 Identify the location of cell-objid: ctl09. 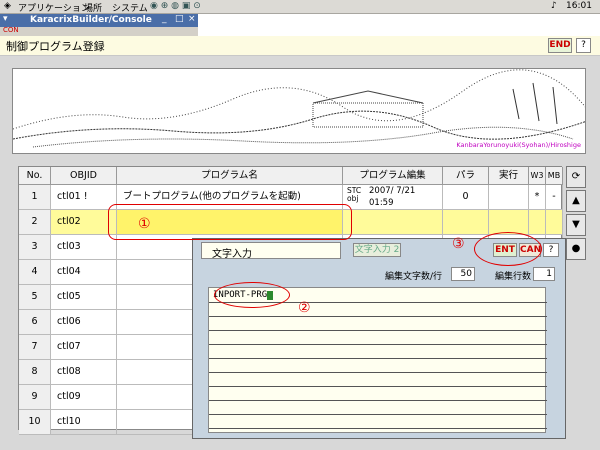
(84, 397).